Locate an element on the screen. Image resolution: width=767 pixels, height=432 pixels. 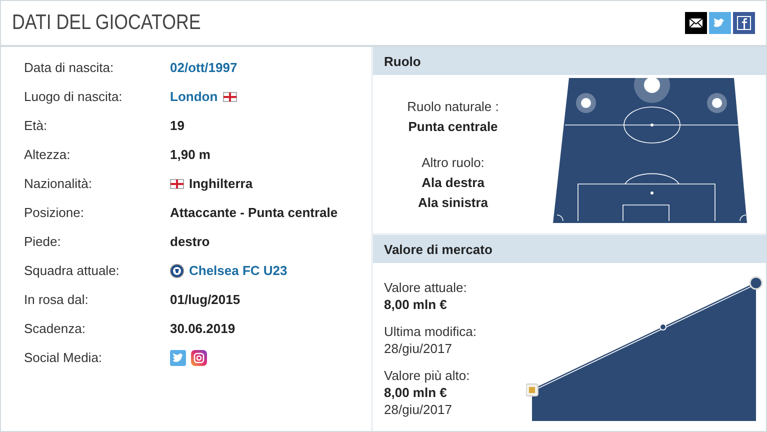
envelope-icon is located at coordinates (696, 23).